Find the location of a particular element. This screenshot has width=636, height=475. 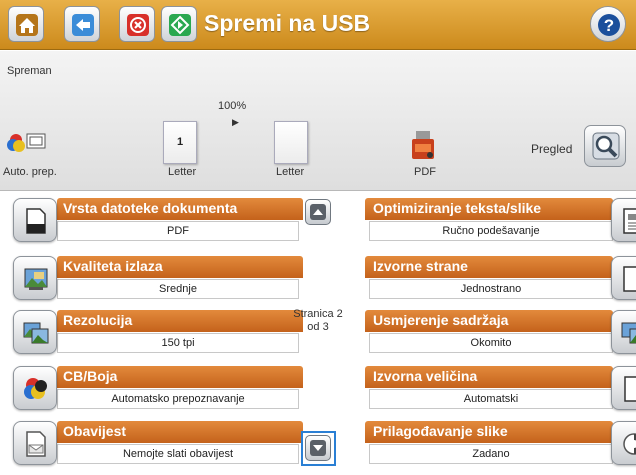

setting-value: Automatski is located at coordinates (491, 399).